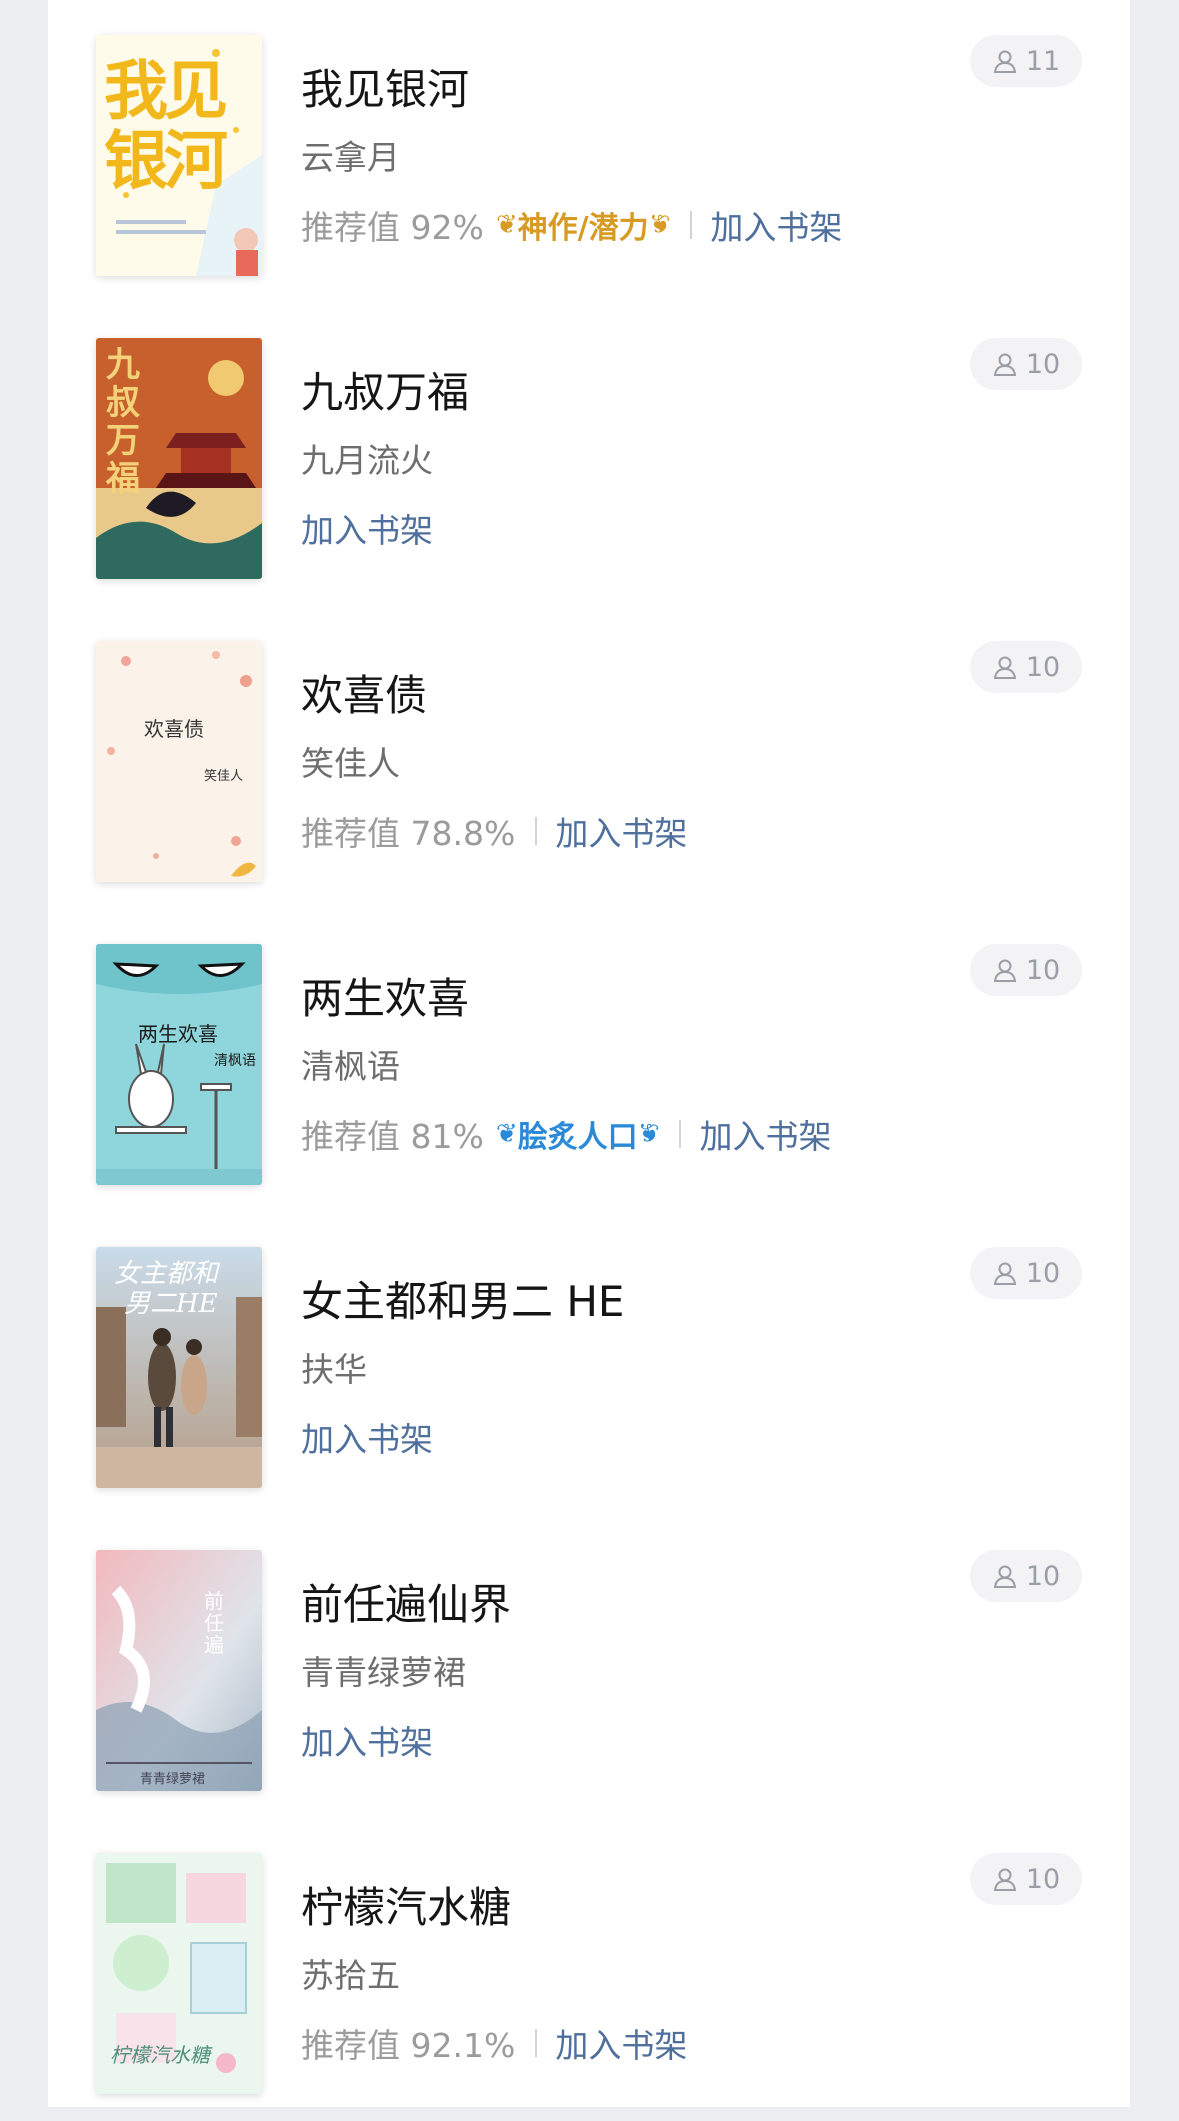 Image resolution: width=1179 pixels, height=2121 pixels. What do you see at coordinates (462, 1302) in the screenshot?
I see `book-title: 女主都和男二 HE` at bounding box center [462, 1302].